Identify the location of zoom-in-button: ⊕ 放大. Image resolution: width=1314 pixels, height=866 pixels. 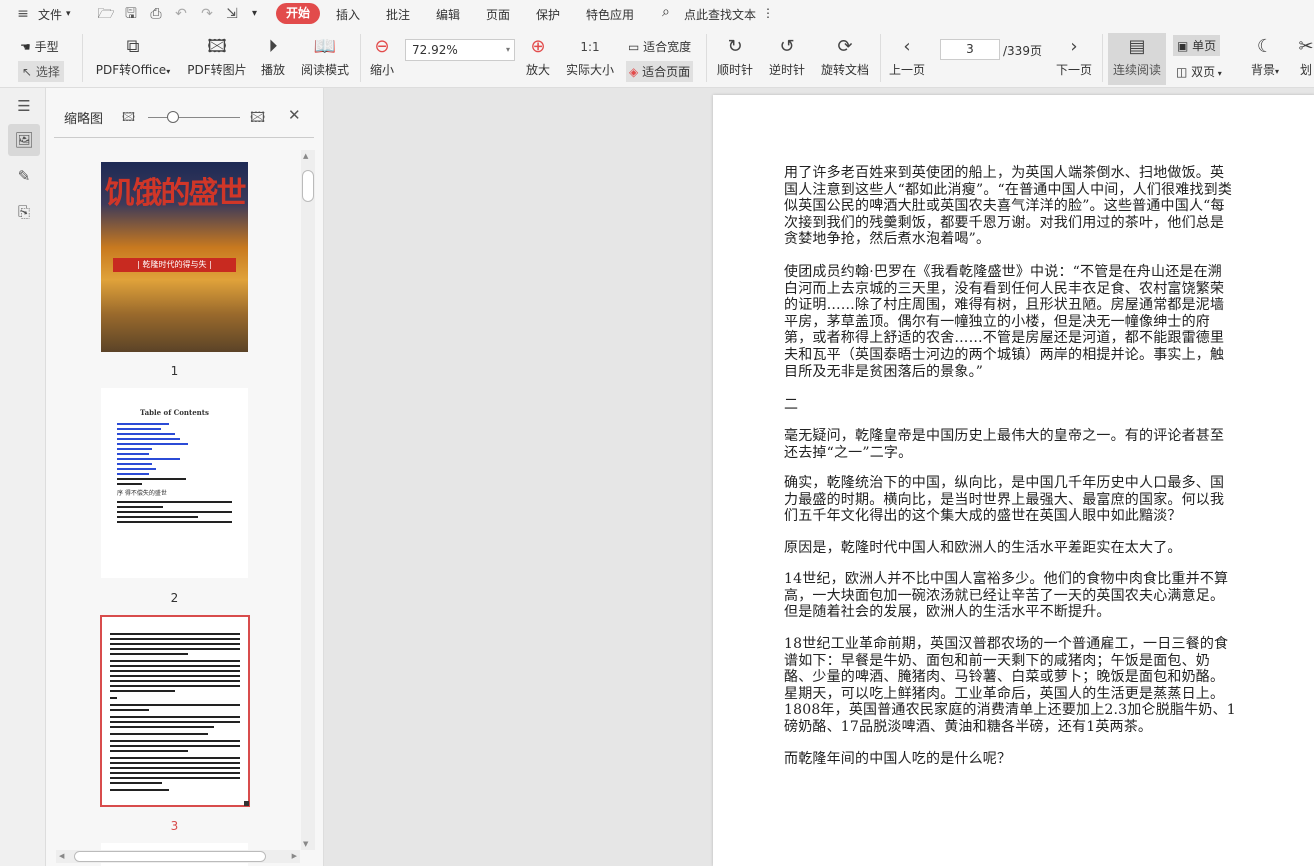
(538, 57).